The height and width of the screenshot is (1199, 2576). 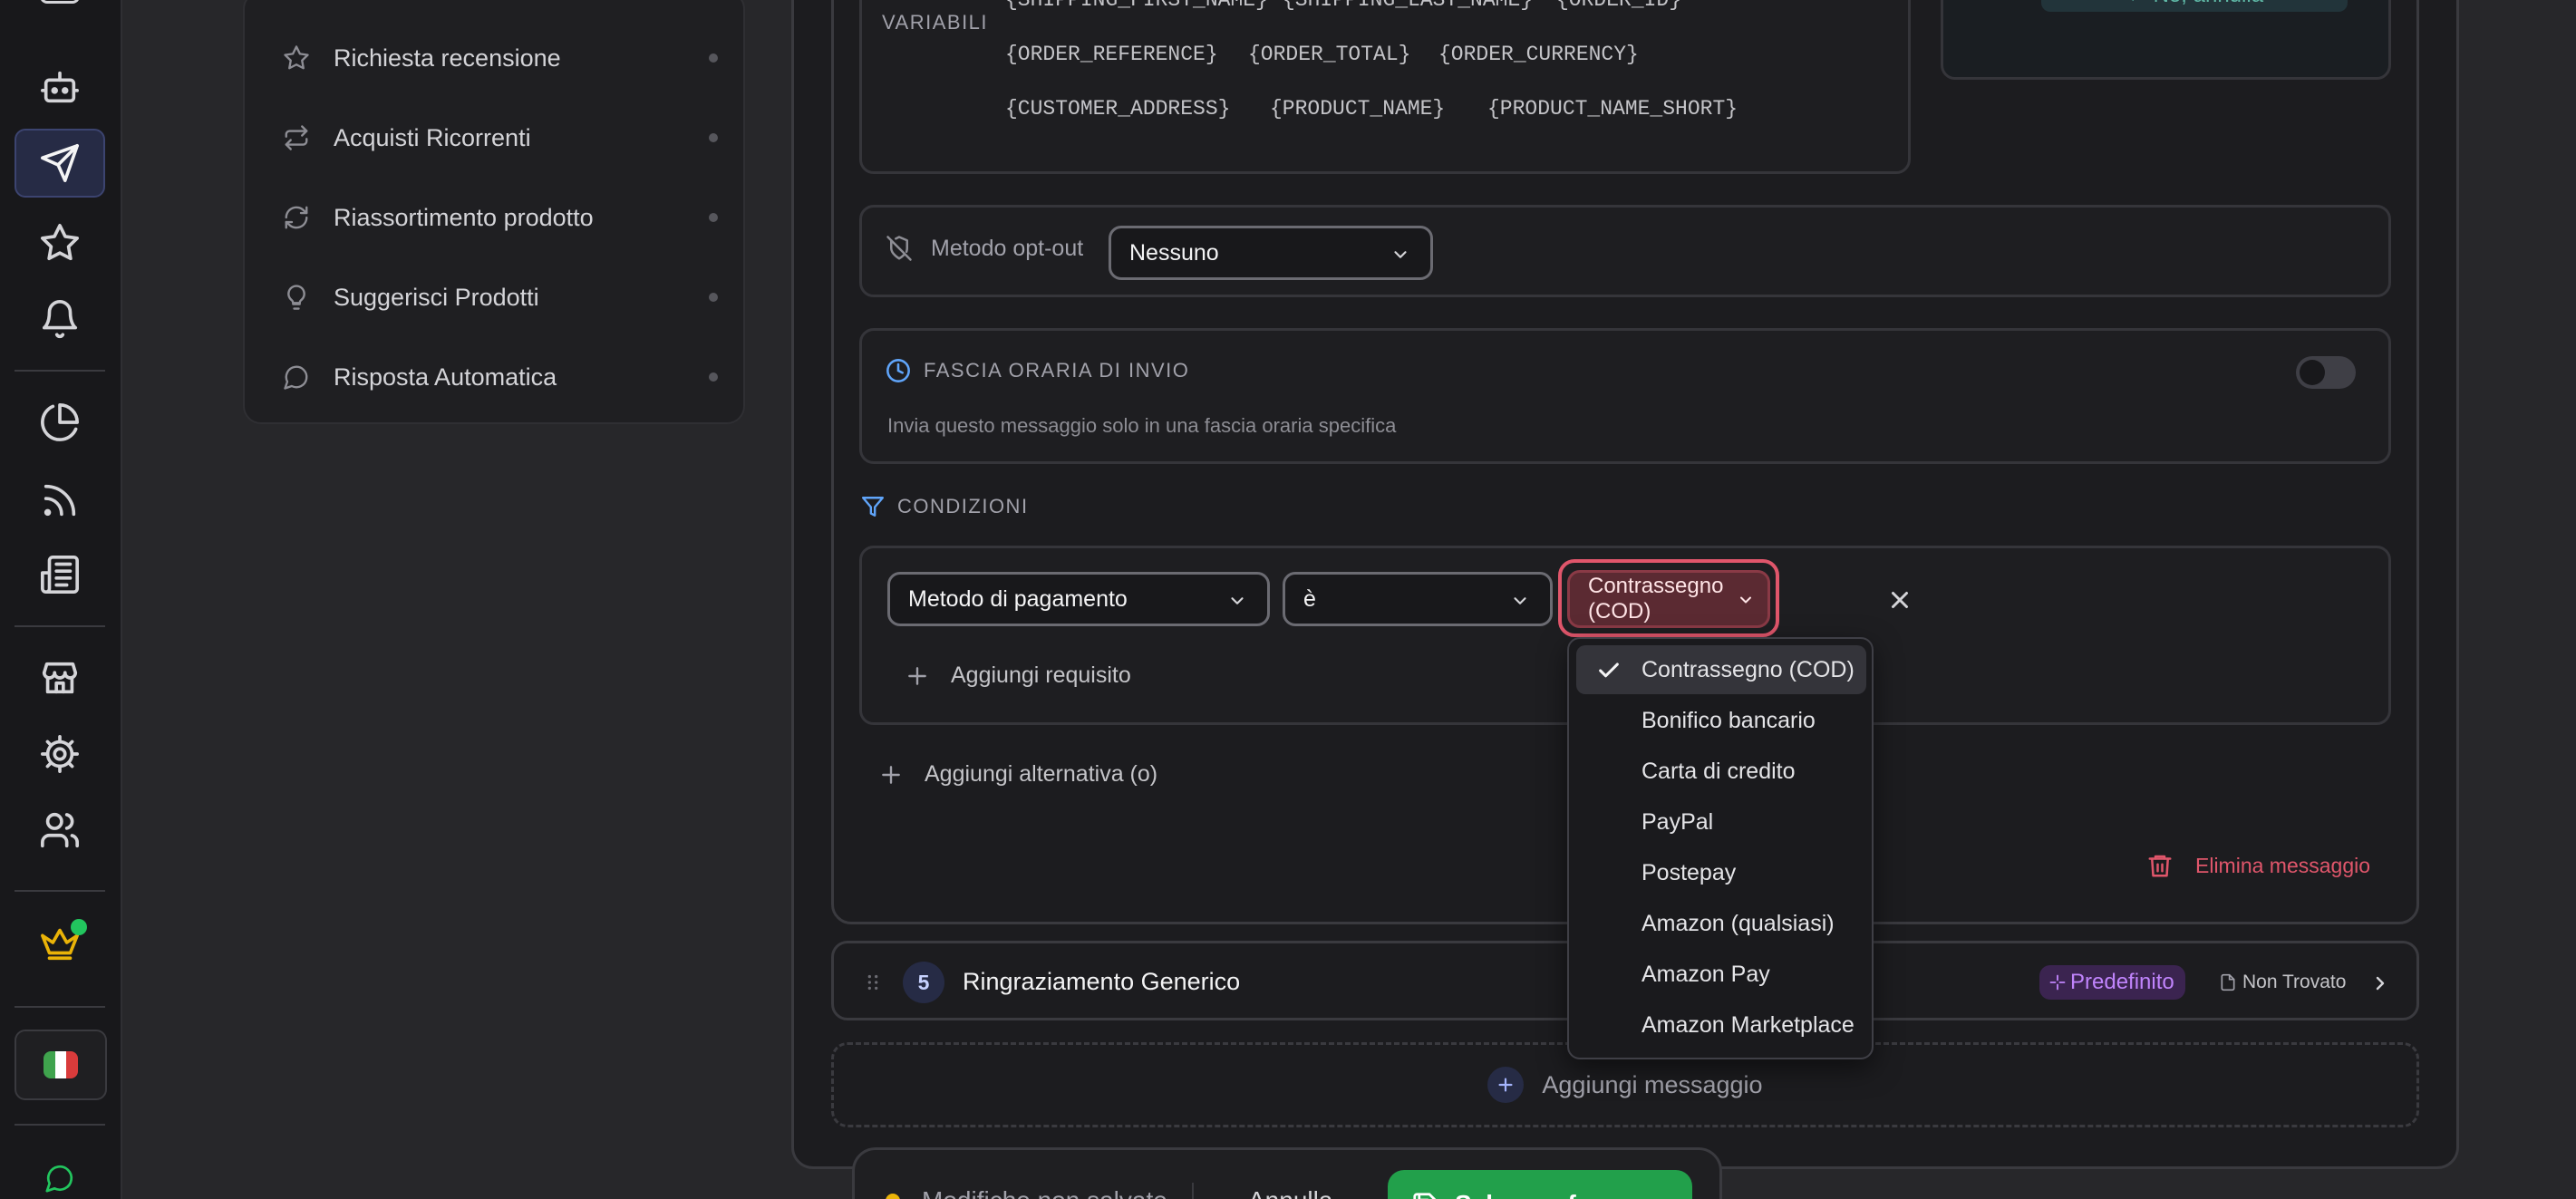 What do you see at coordinates (1357, 109) in the screenshot?
I see `variable-chip: {PRODUCT_NAME}` at bounding box center [1357, 109].